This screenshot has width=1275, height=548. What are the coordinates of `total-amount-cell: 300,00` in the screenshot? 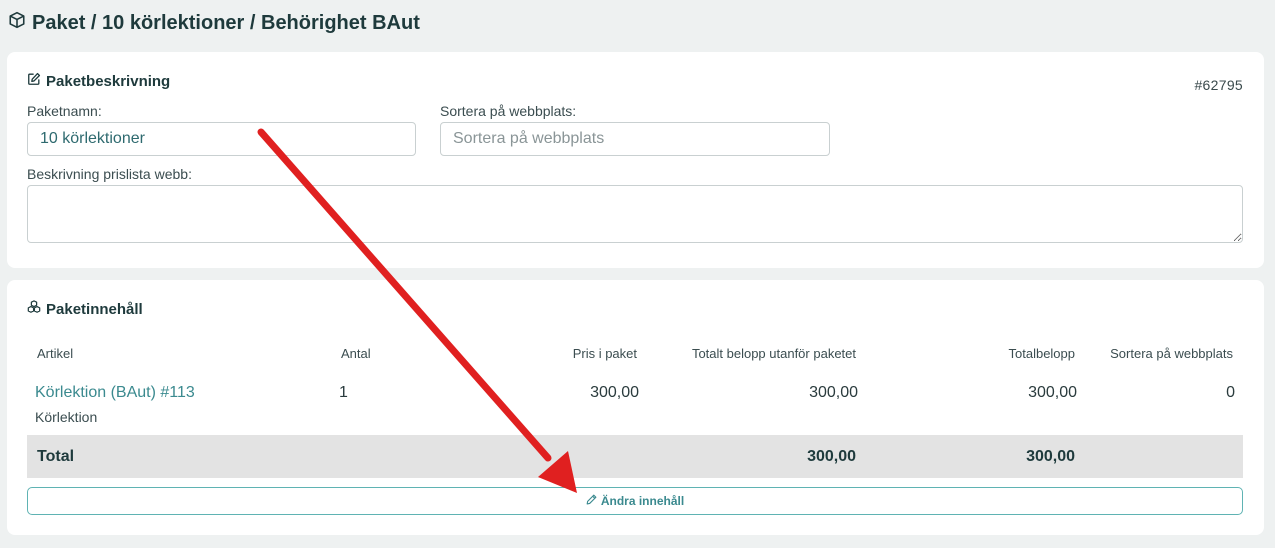 It's located at (1052, 392).